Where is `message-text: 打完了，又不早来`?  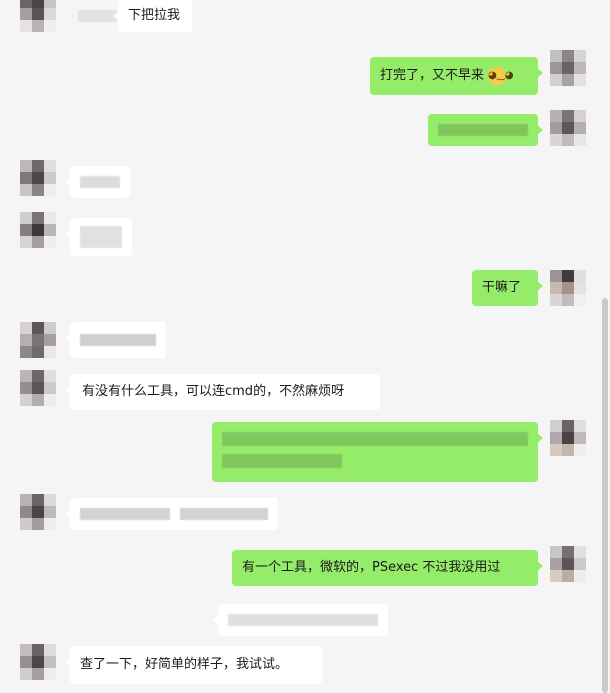 message-text: 打完了，又不早来 is located at coordinates (432, 75).